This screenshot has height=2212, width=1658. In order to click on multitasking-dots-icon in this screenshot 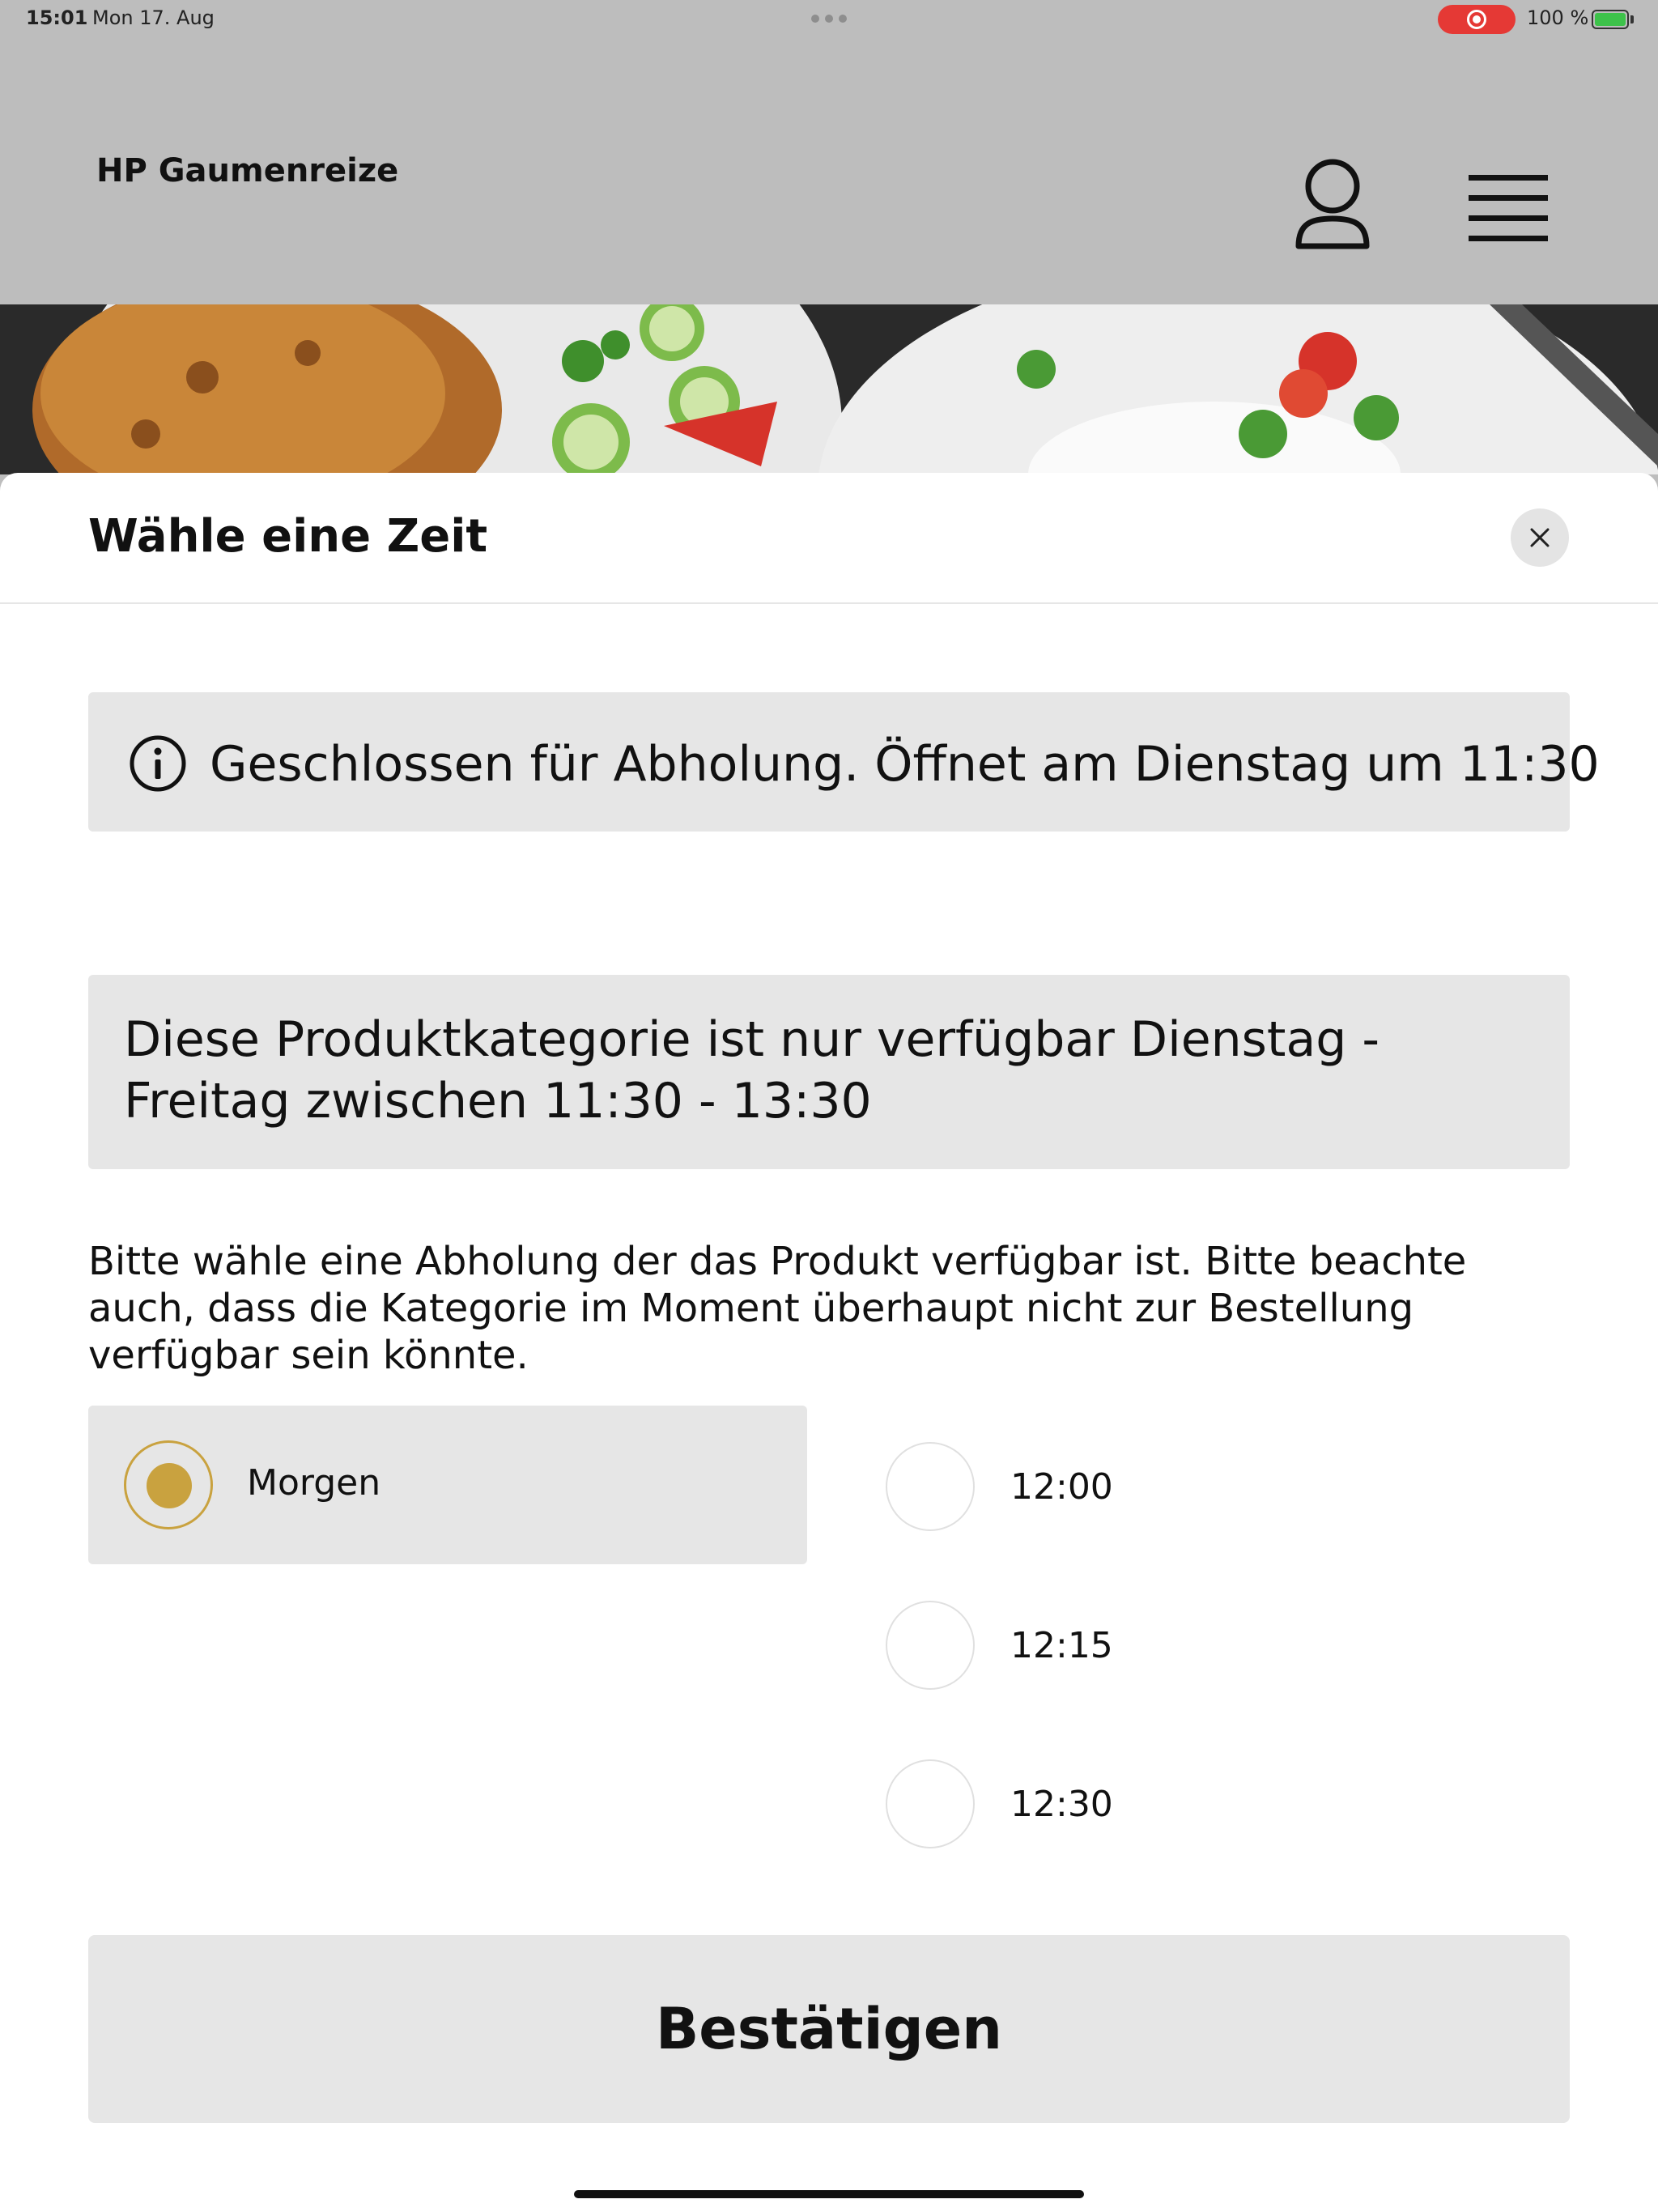, I will do `click(829, 19)`.